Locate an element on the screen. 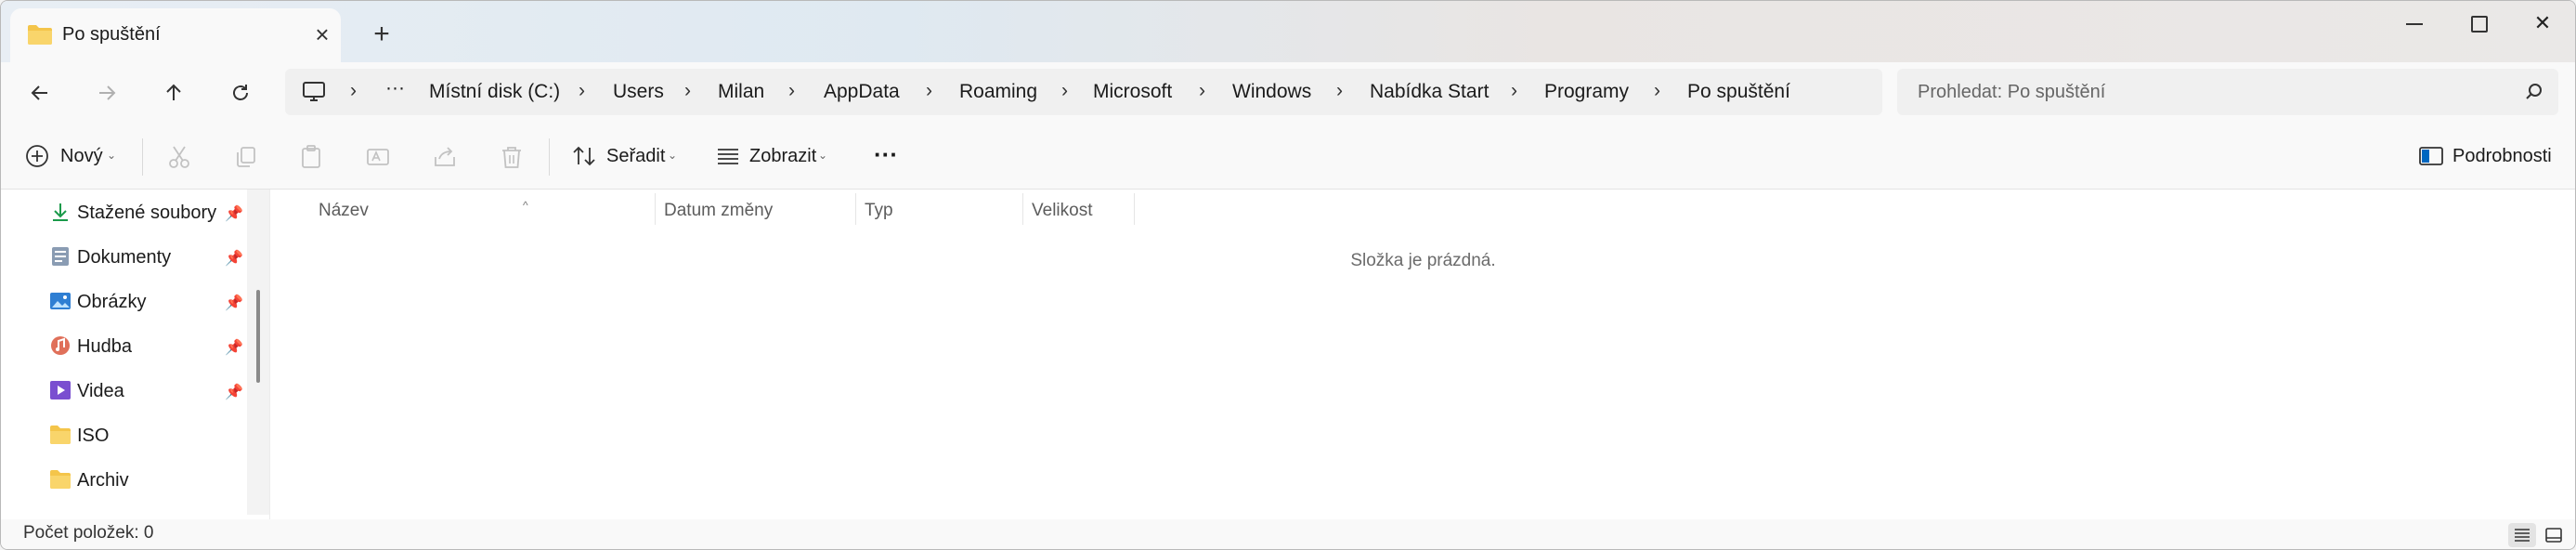  maximize-button is located at coordinates (2479, 24).